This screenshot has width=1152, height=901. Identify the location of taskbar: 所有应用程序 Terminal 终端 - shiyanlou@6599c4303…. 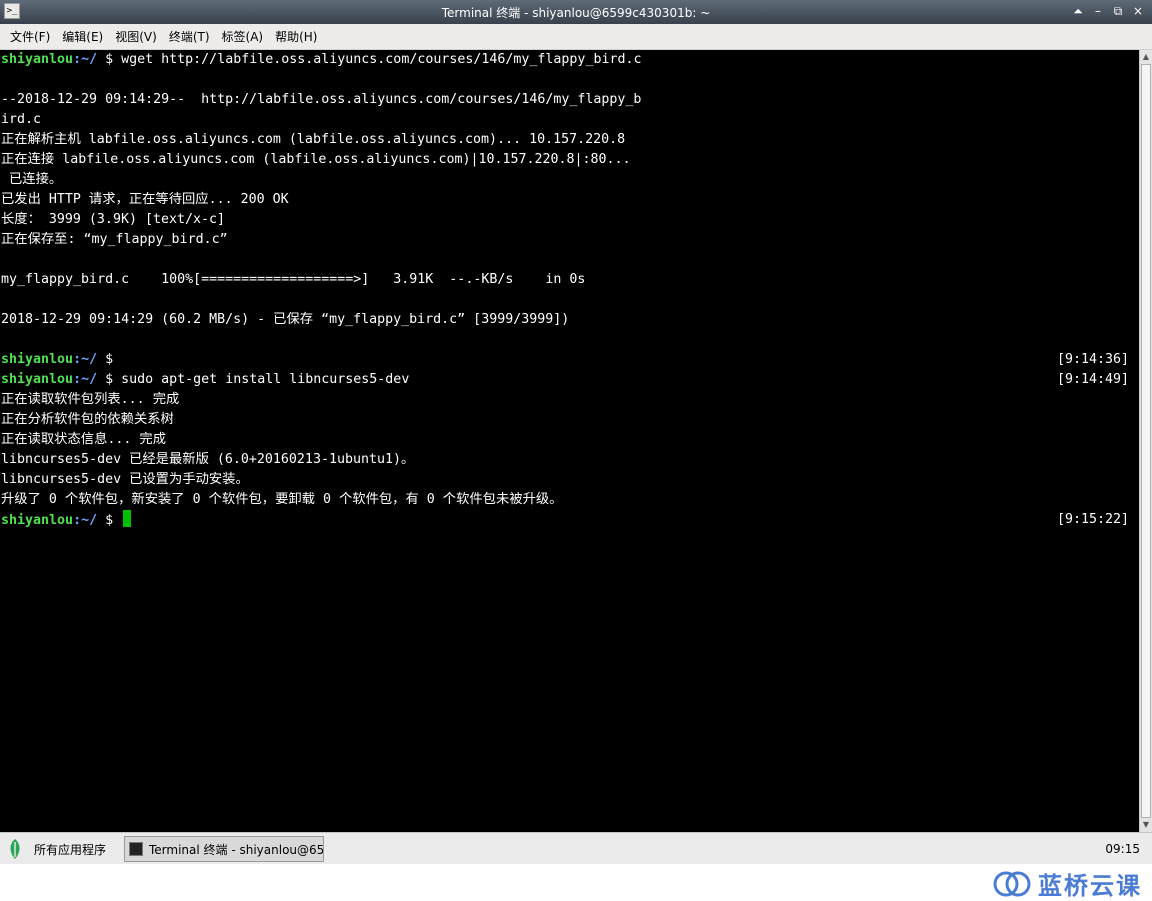
(576, 848).